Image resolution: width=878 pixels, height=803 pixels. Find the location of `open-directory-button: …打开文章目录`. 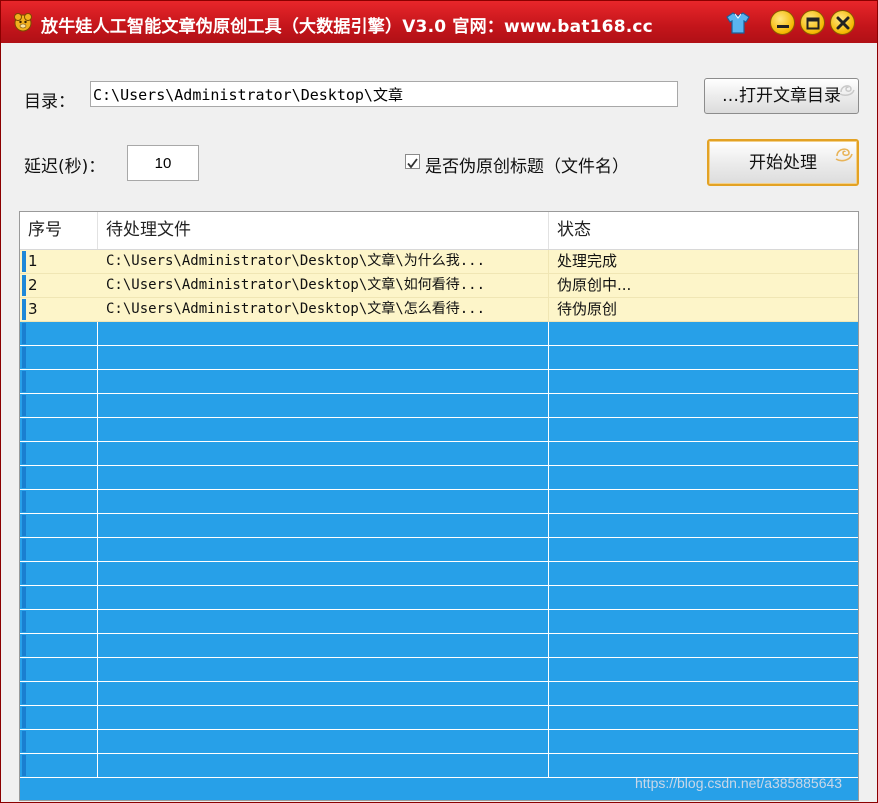

open-directory-button: …打开文章目录 is located at coordinates (781, 96).